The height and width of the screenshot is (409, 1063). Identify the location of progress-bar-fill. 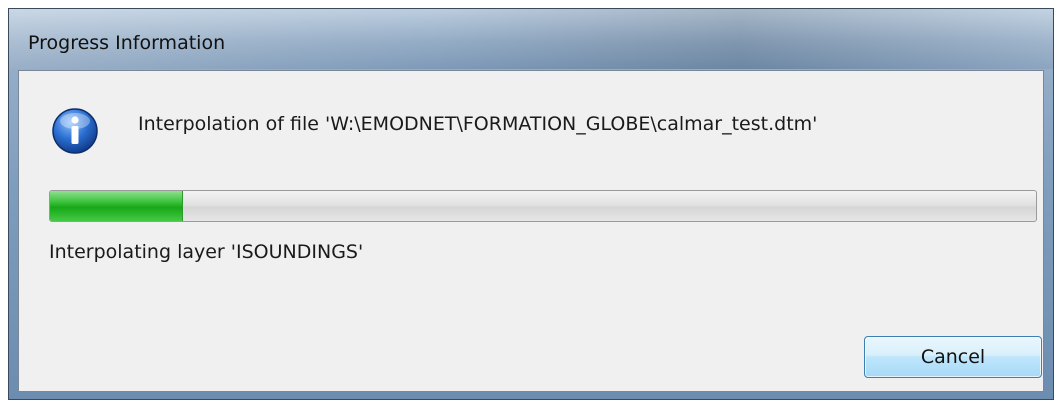
(117, 206).